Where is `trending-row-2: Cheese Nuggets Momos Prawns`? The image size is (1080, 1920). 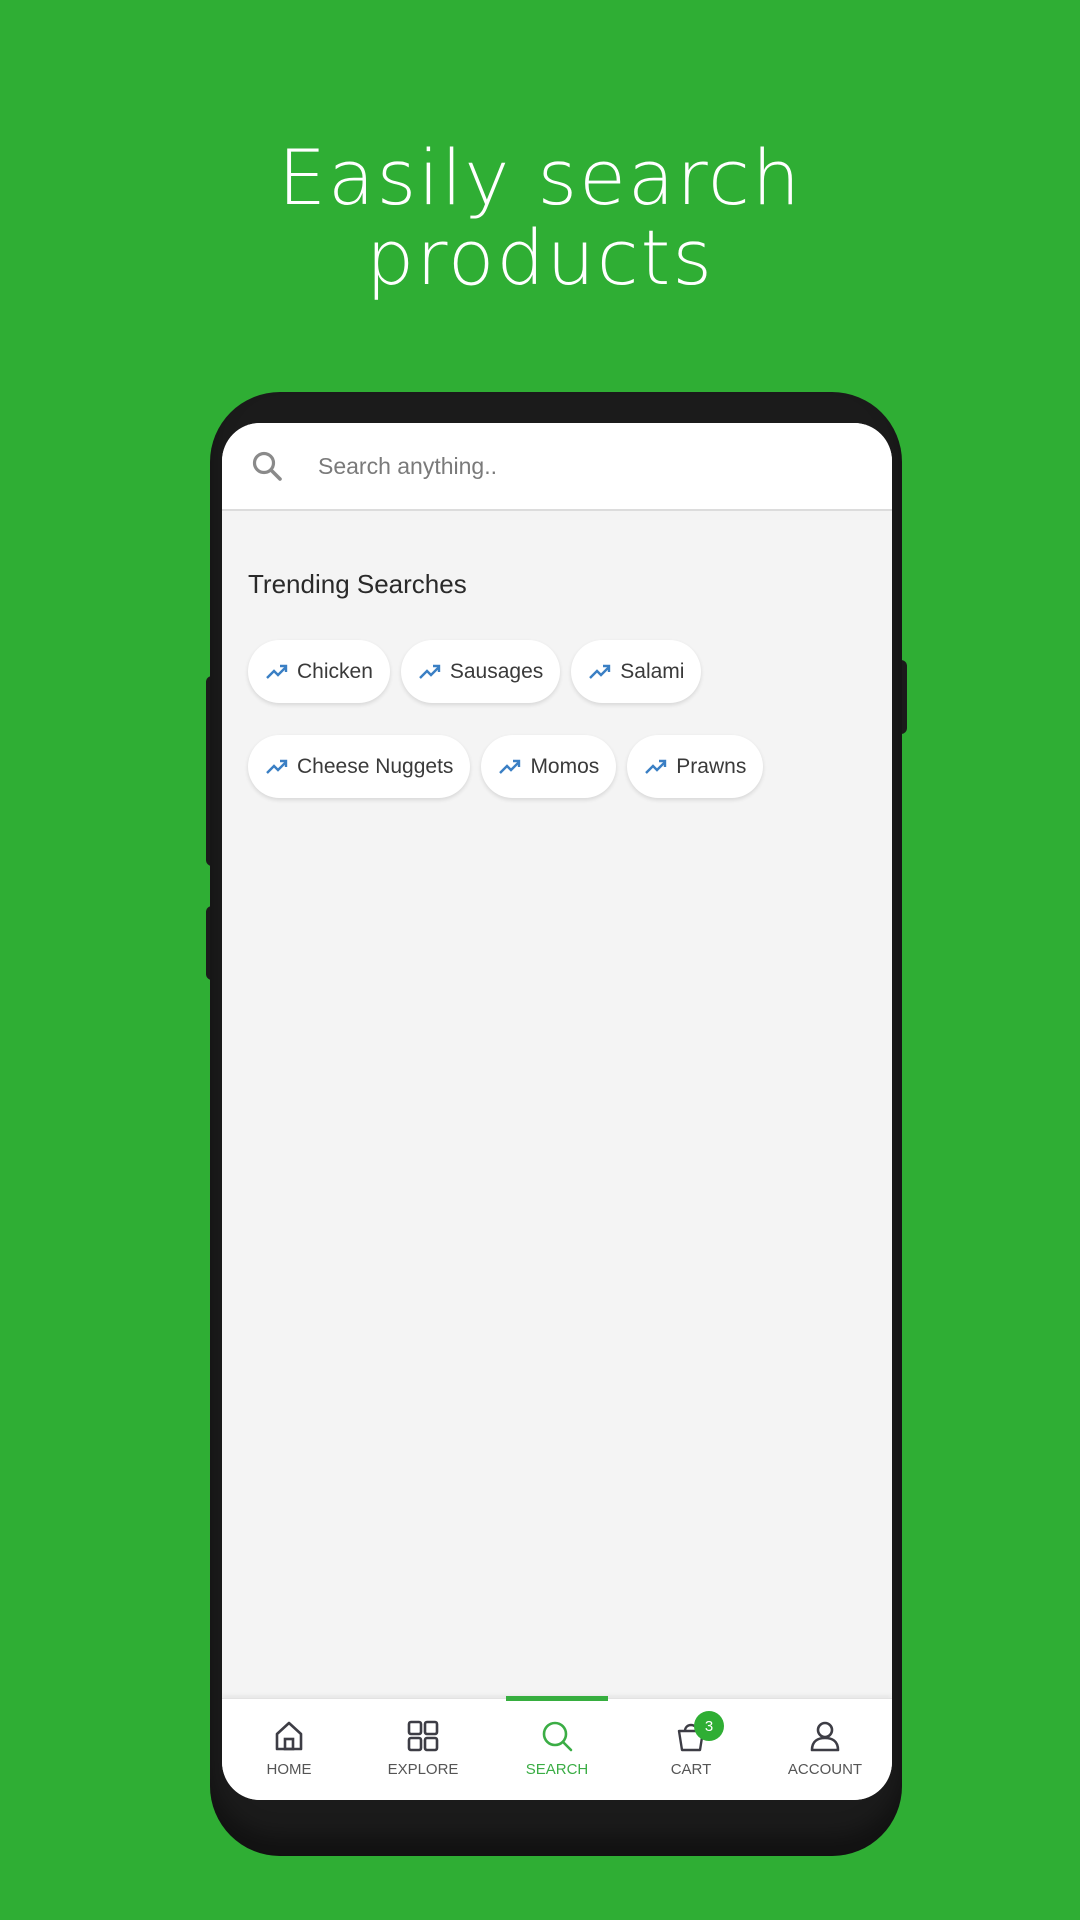 trending-row-2: Cheese Nuggets Momos Prawns is located at coordinates (506, 766).